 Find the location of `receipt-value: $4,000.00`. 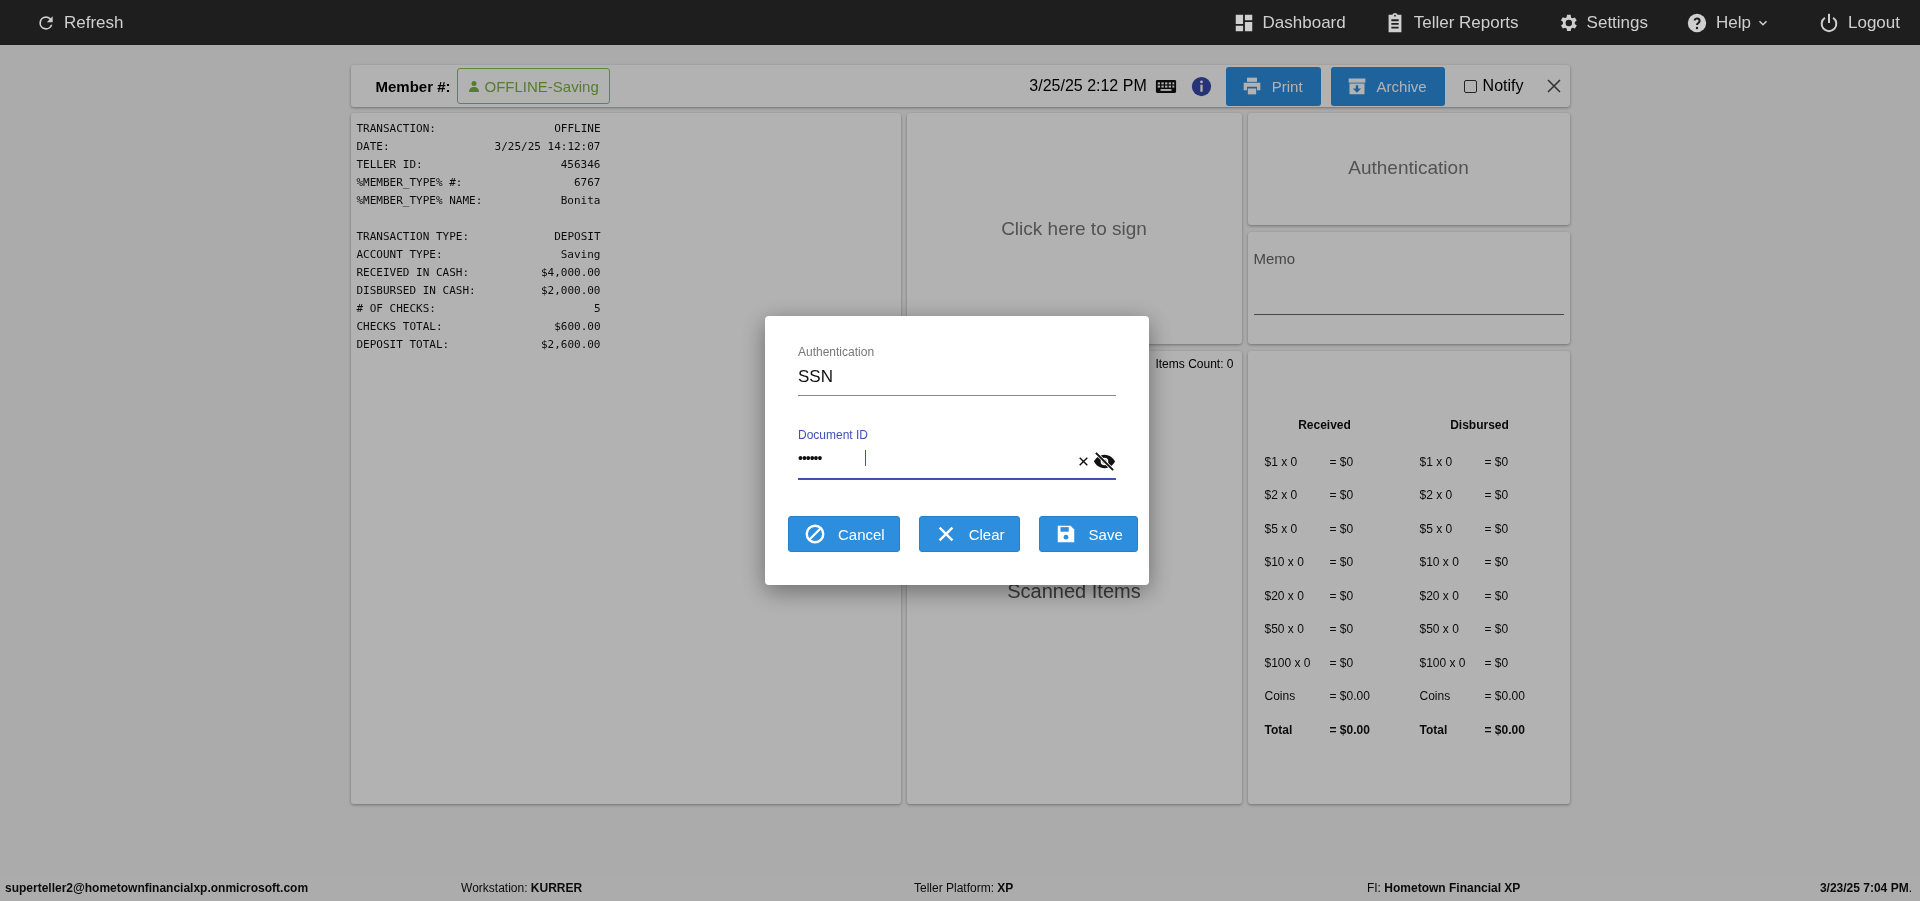

receipt-value: $4,000.00 is located at coordinates (570, 273).